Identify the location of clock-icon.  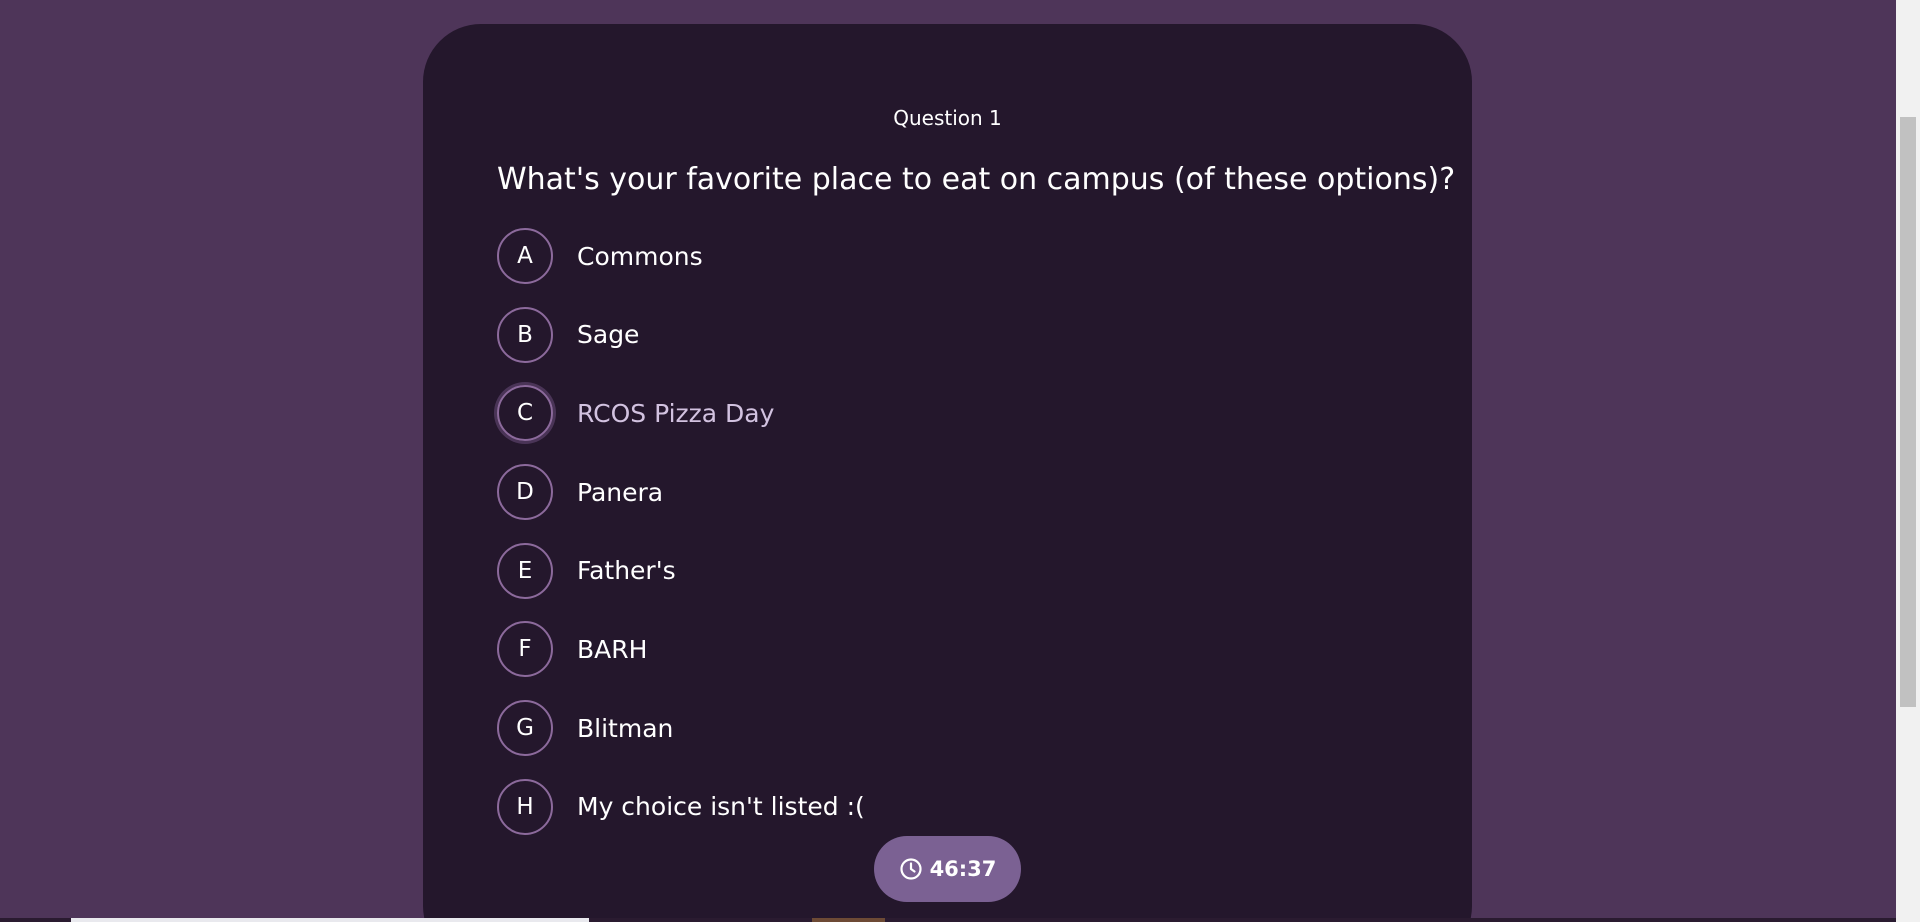
(910, 869).